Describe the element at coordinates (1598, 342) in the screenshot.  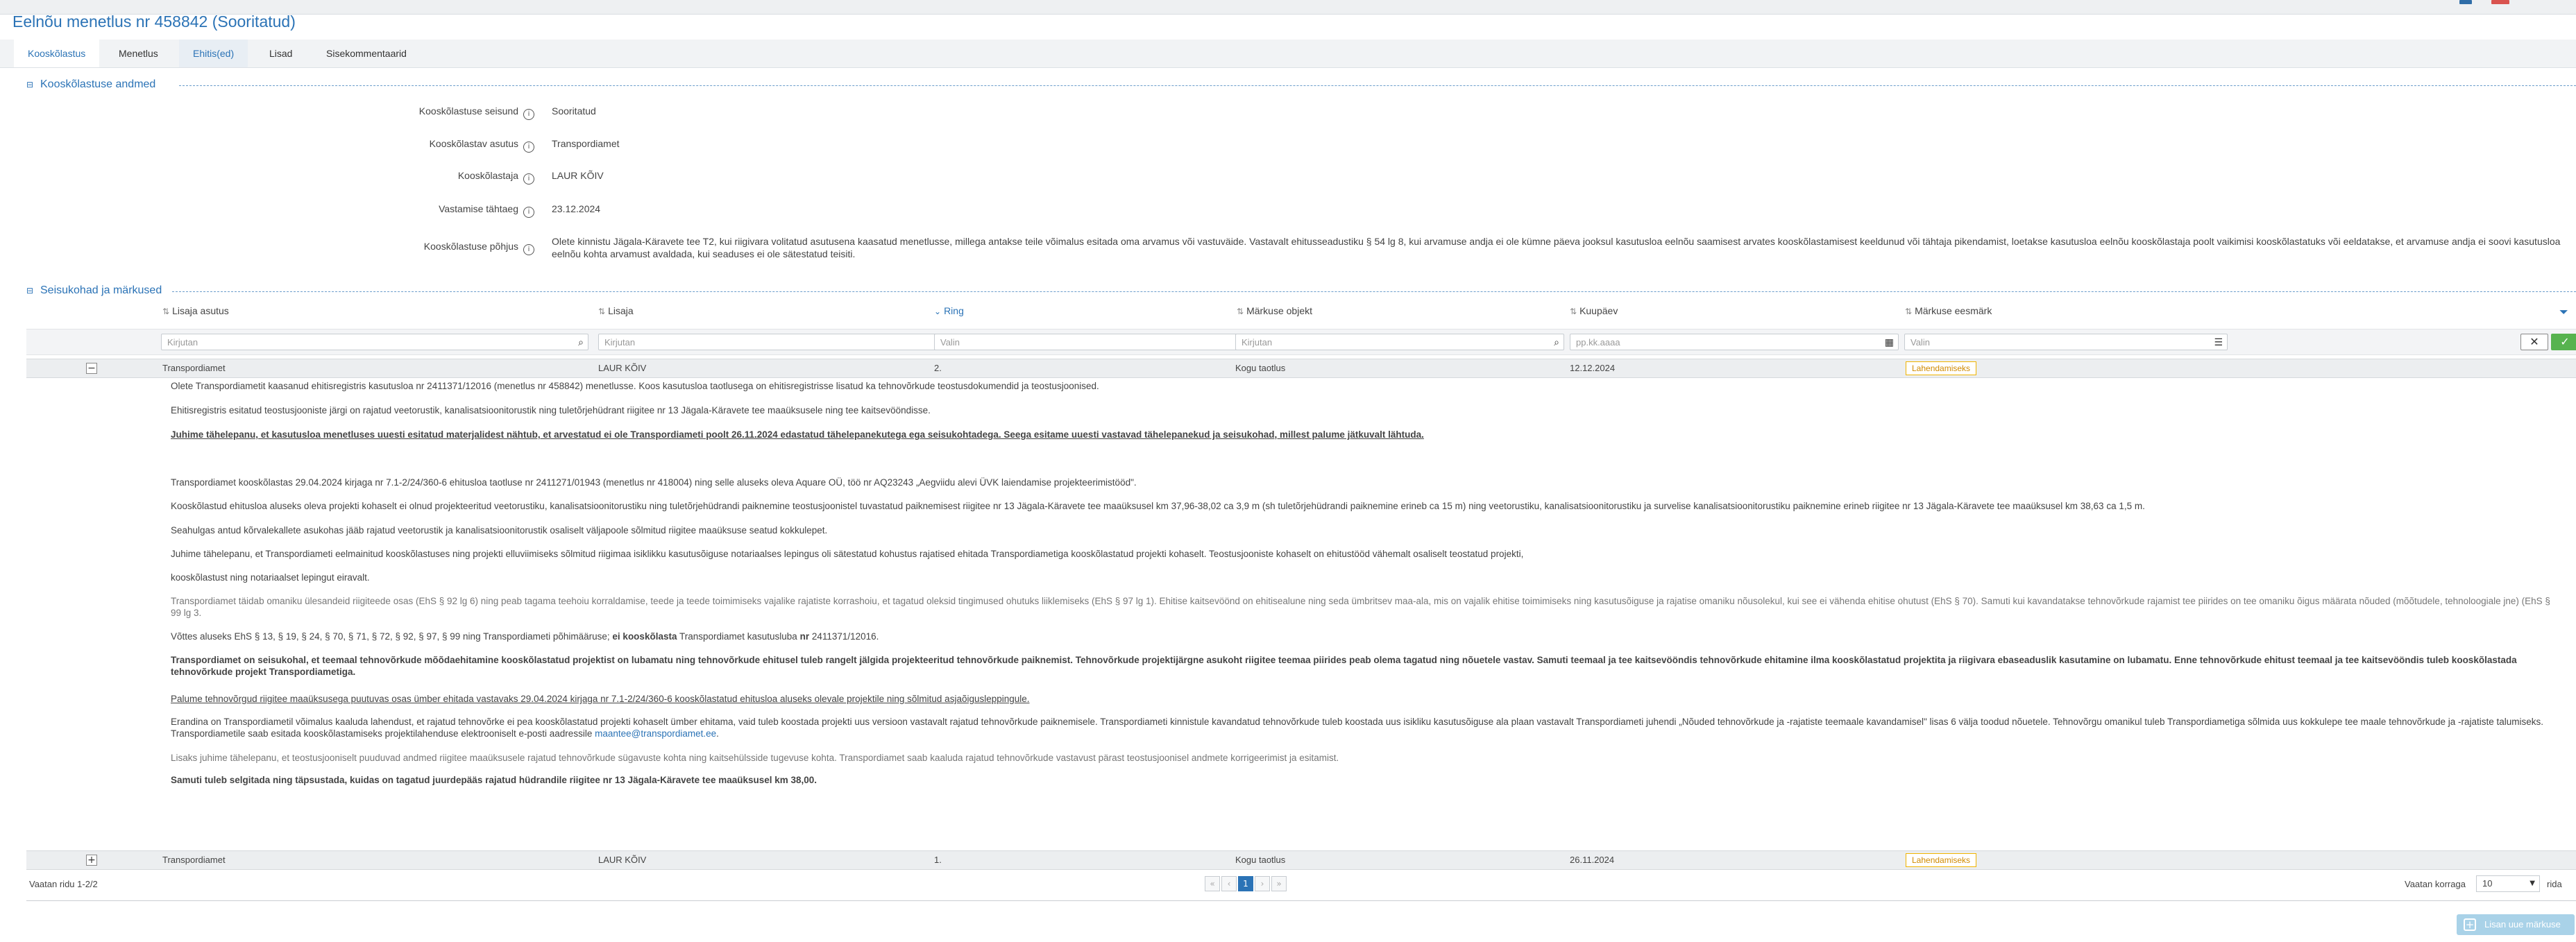
I see `placeholder: pp.kk.aaaa` at that location.